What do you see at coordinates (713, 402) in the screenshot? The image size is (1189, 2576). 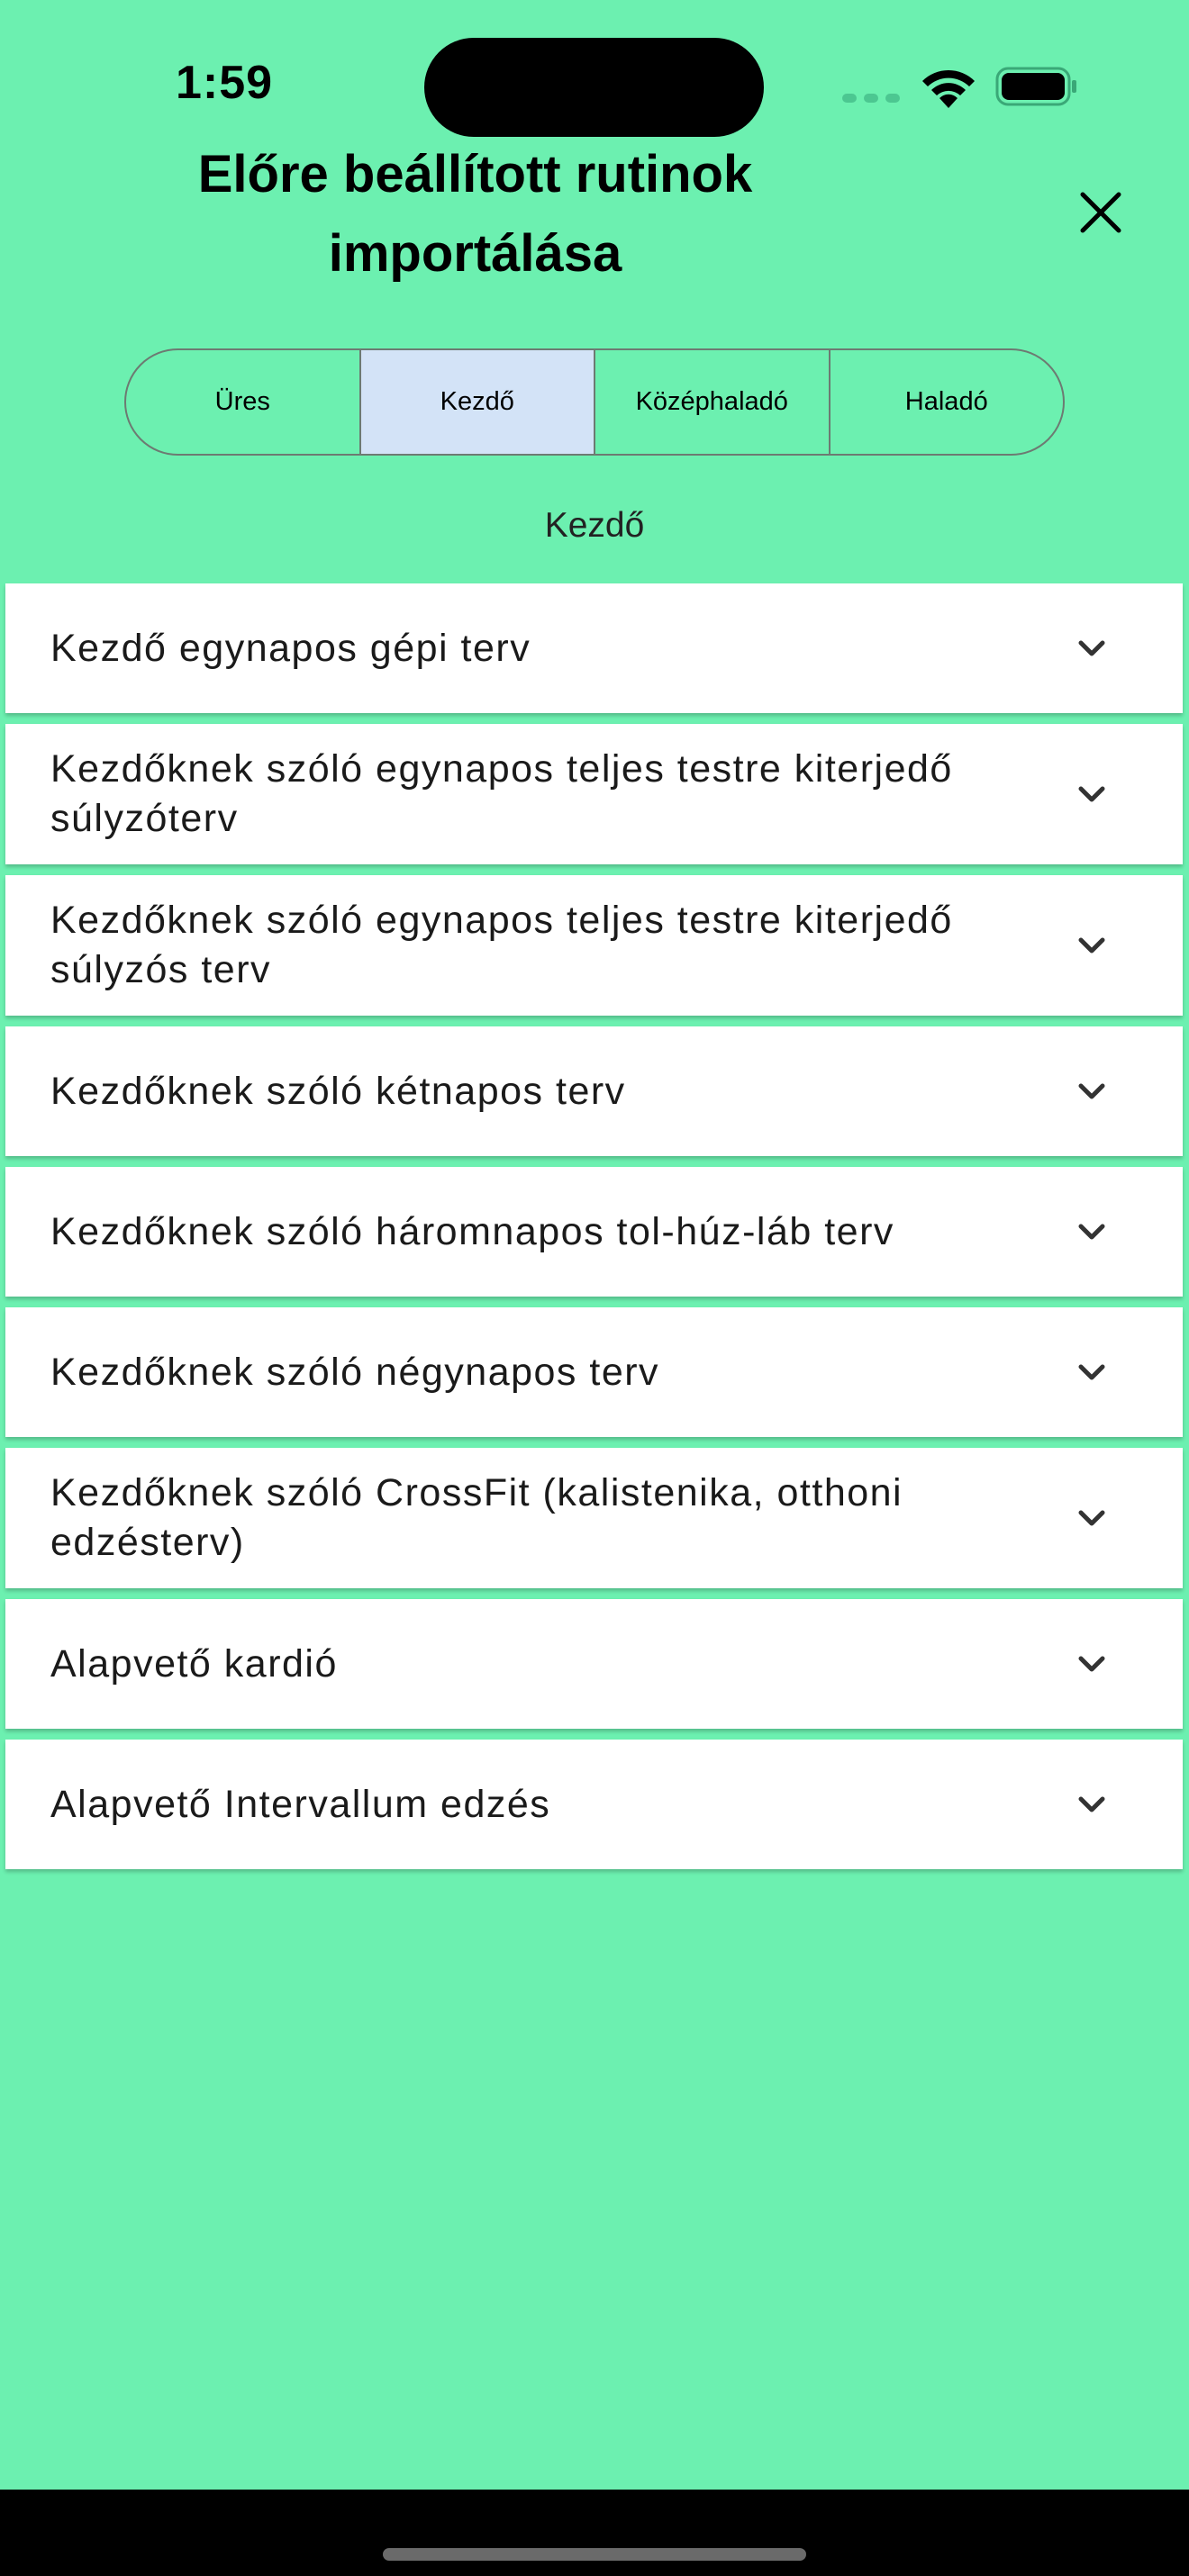 I see `tab-kozephalado: Középhaladó` at bounding box center [713, 402].